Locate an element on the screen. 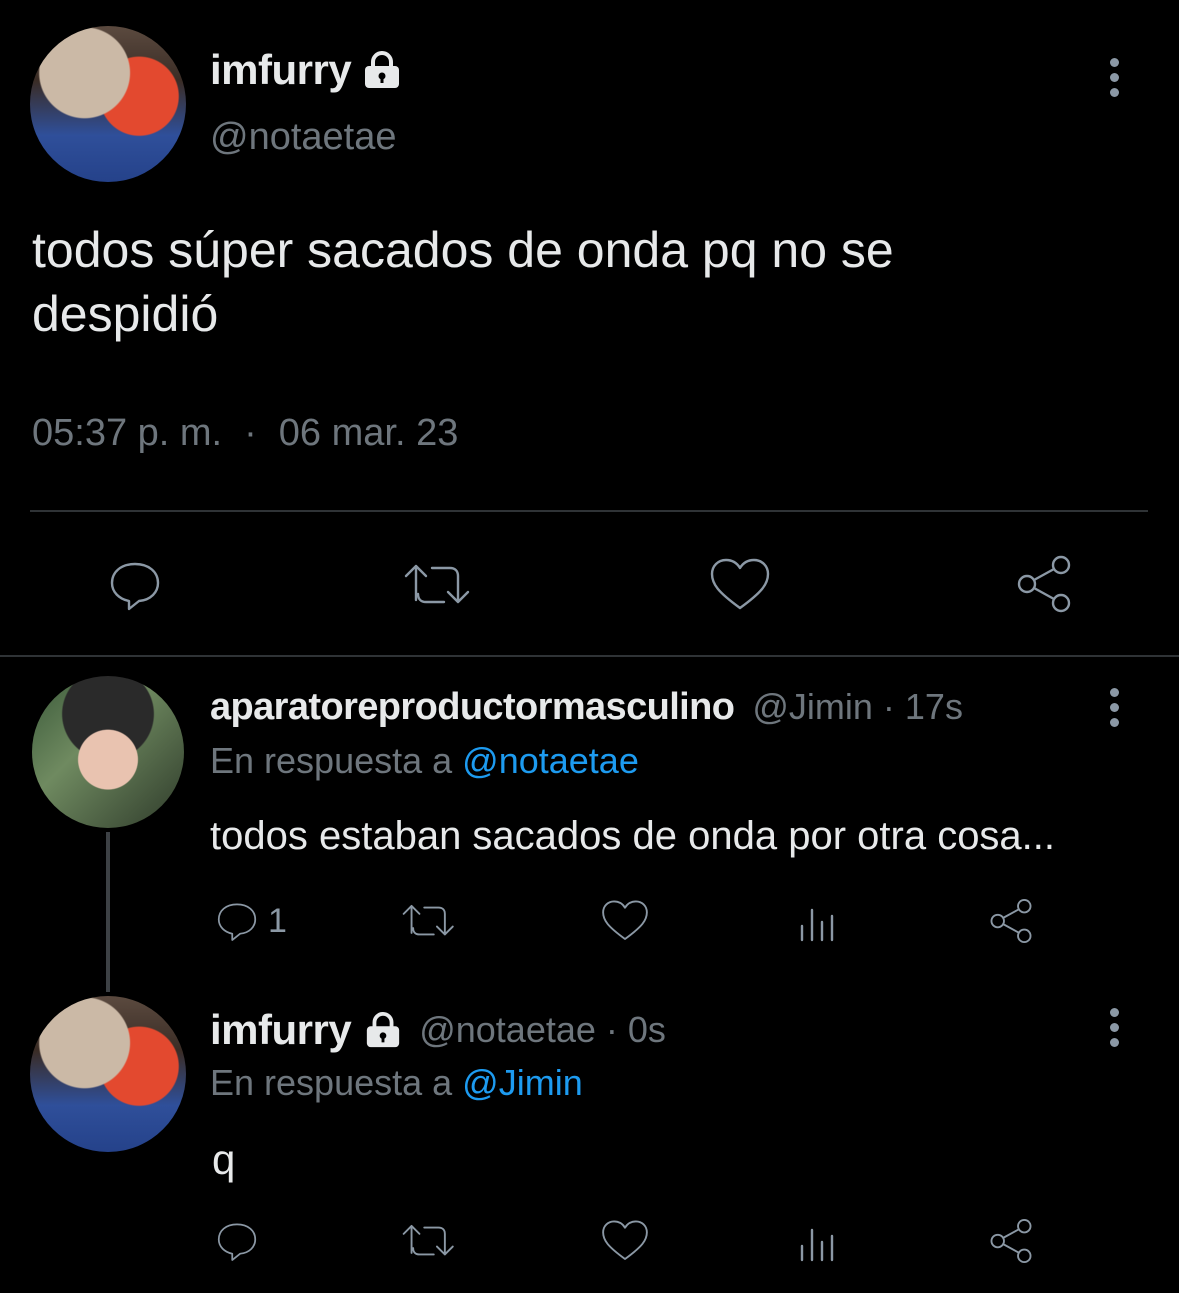 Image resolution: width=1179 pixels, height=1293 pixels. more-vertical-icon is located at coordinates (1114, 80).